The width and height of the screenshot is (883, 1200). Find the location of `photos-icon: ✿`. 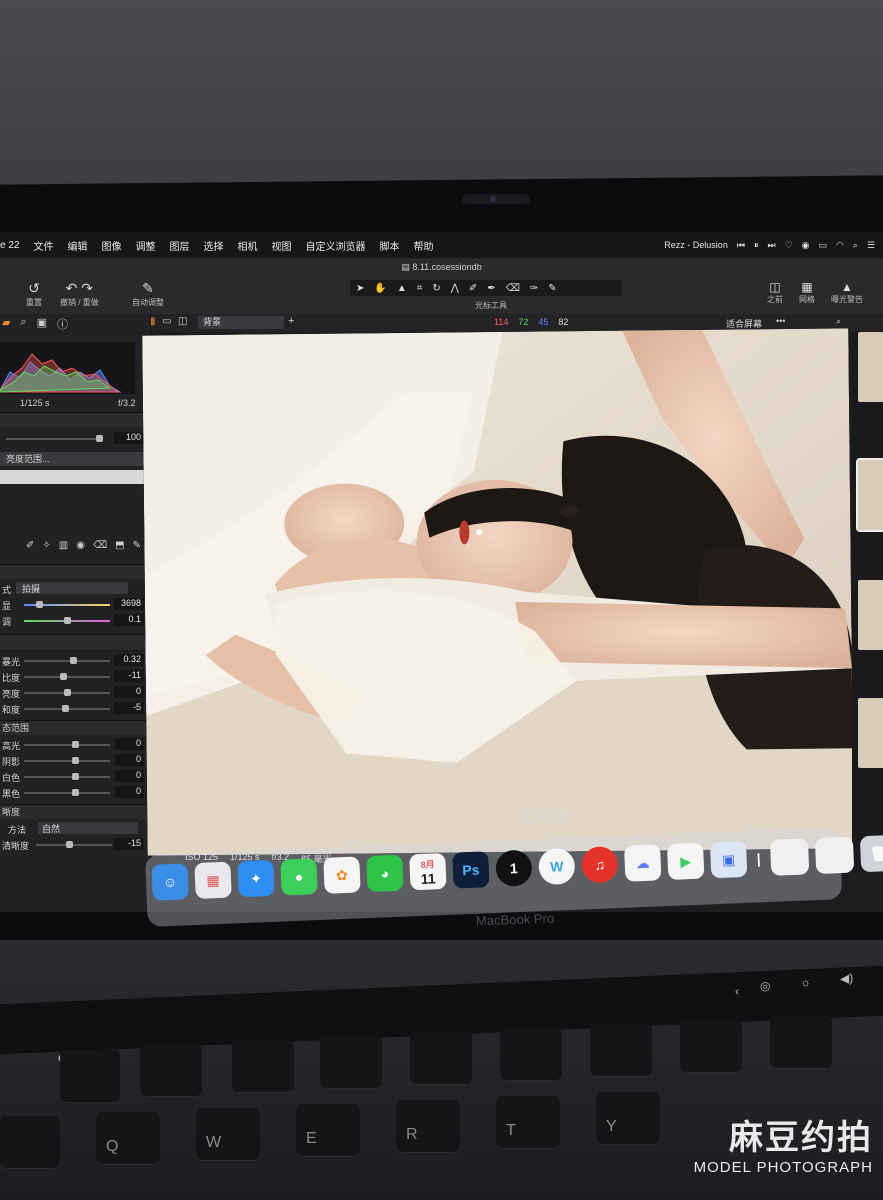

photos-icon: ✿ is located at coordinates (342, 875).